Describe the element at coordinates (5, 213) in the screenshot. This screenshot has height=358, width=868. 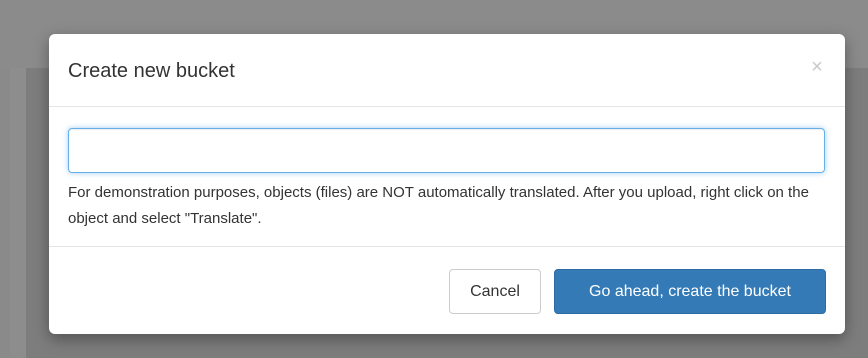
I see `page-backdrop-edge` at that location.